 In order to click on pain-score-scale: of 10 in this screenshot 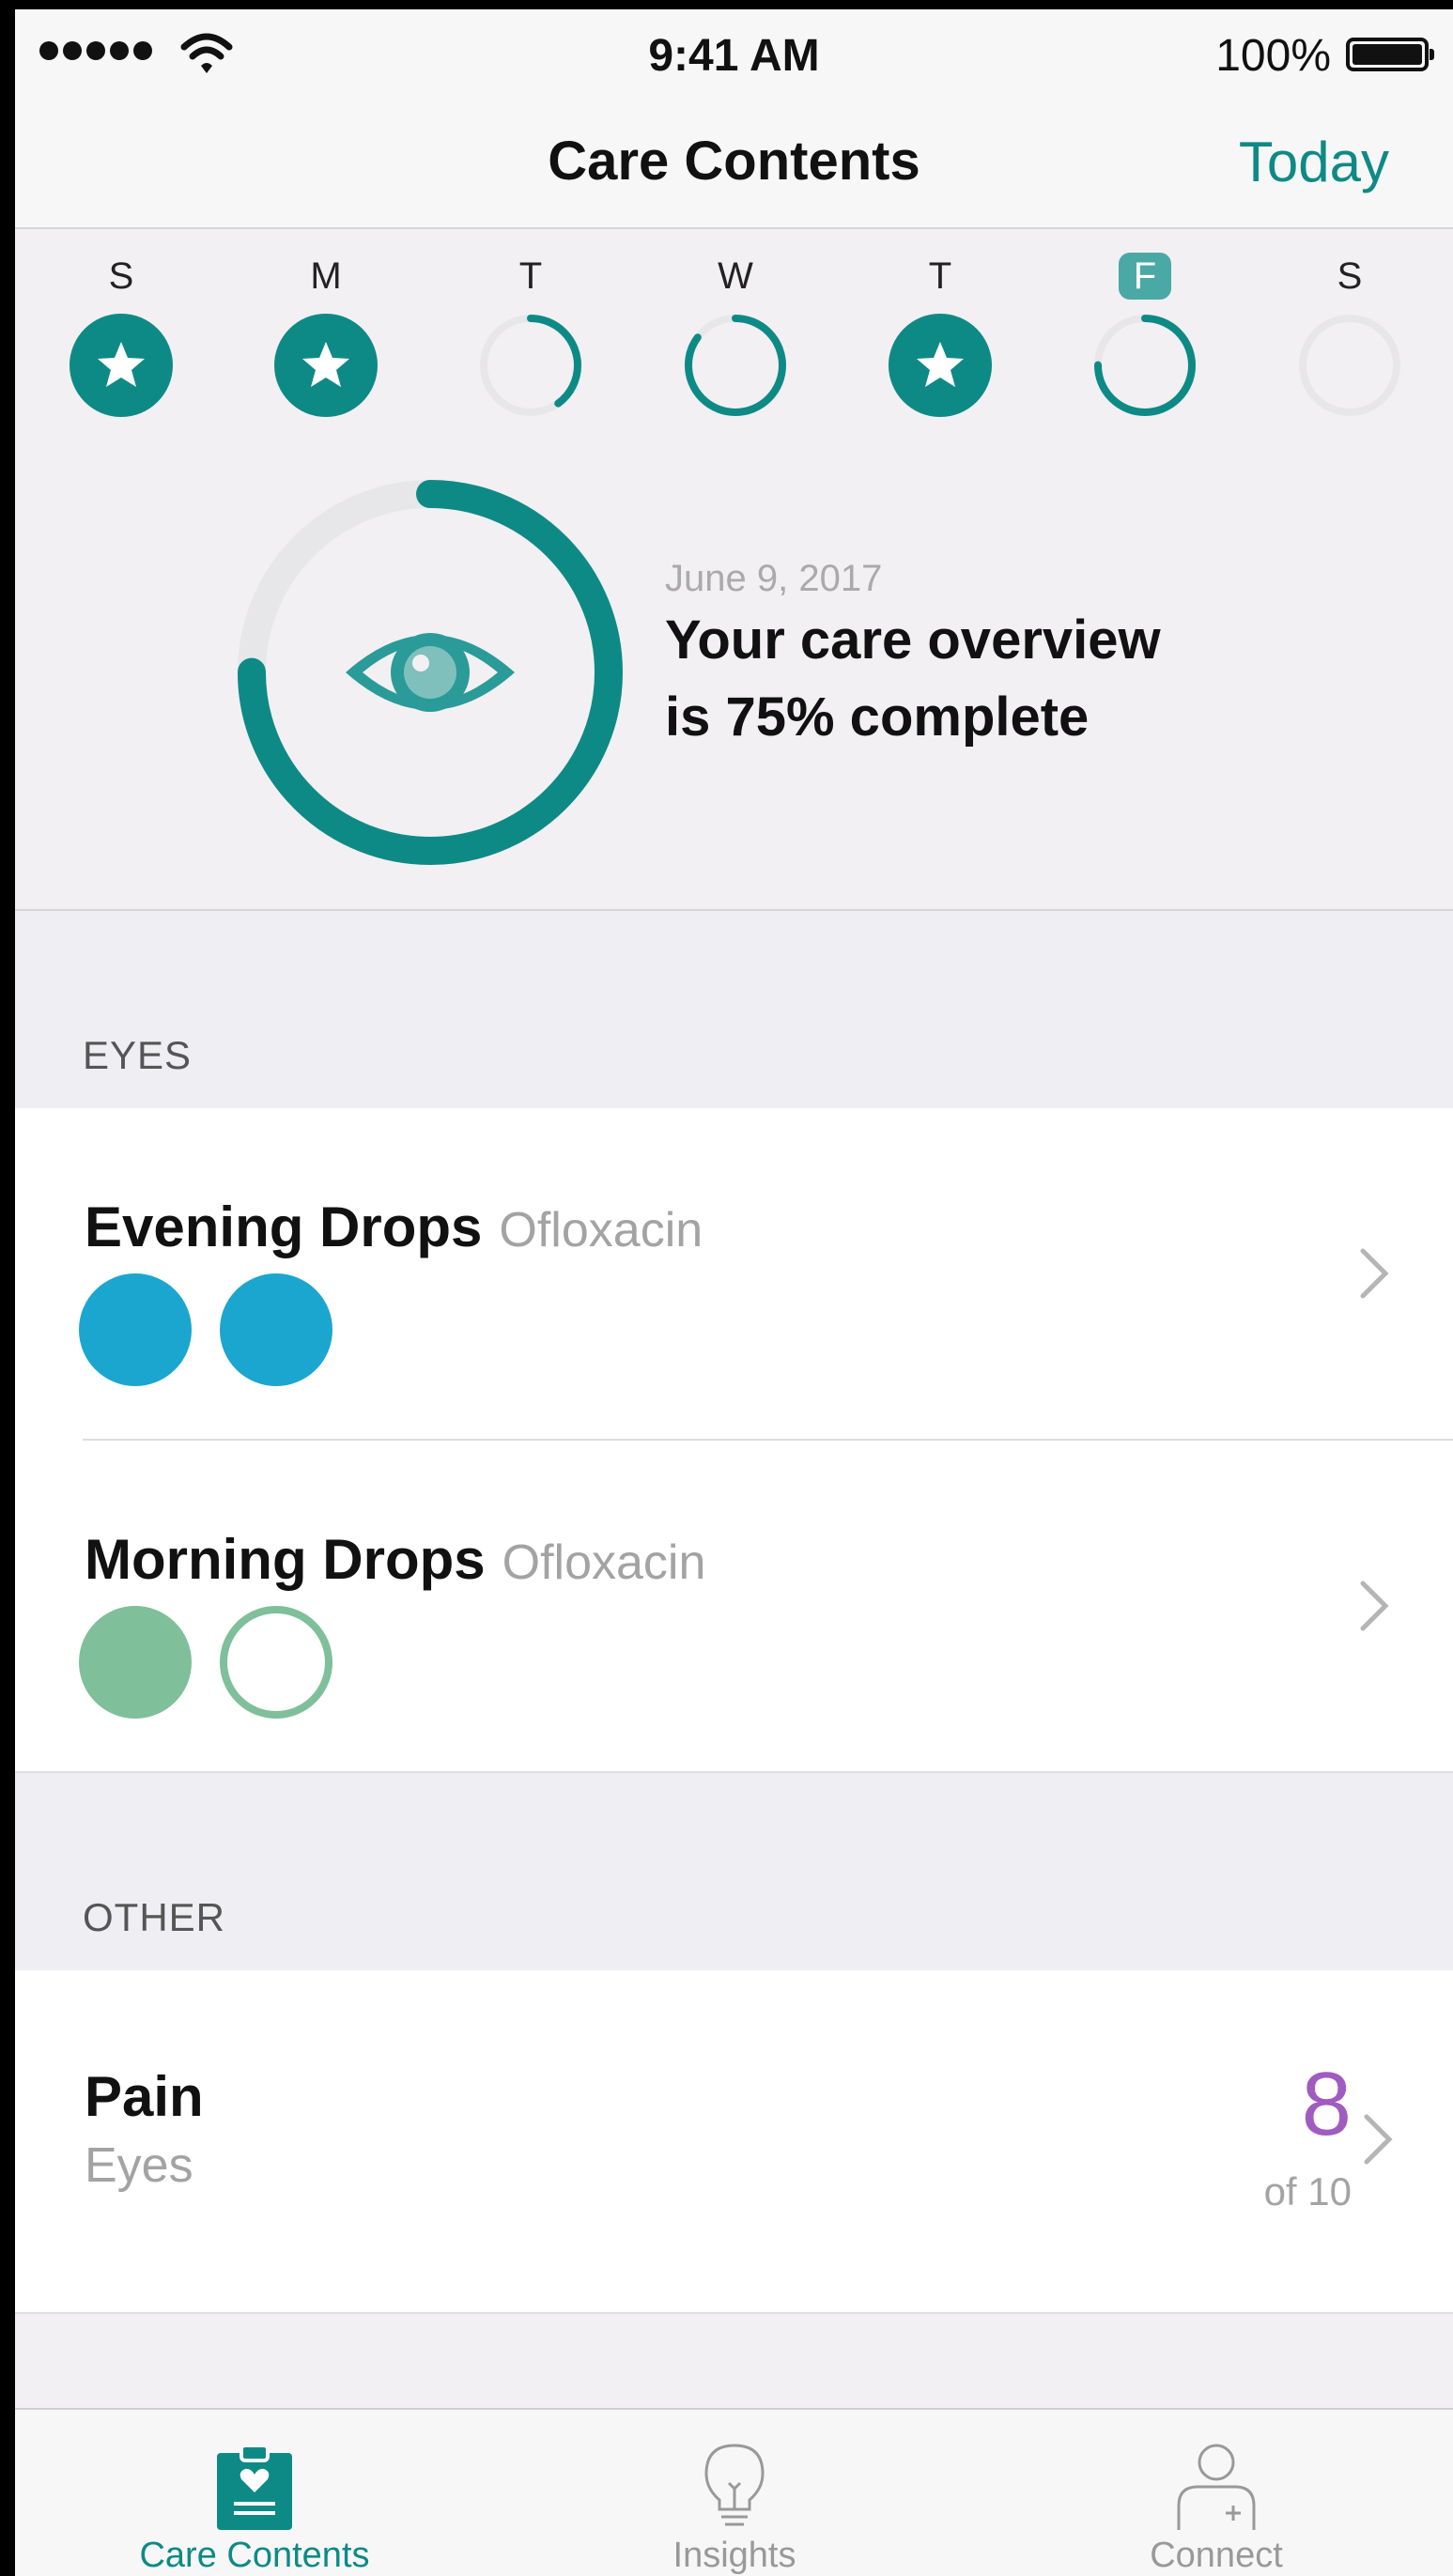, I will do `click(1307, 2191)`.